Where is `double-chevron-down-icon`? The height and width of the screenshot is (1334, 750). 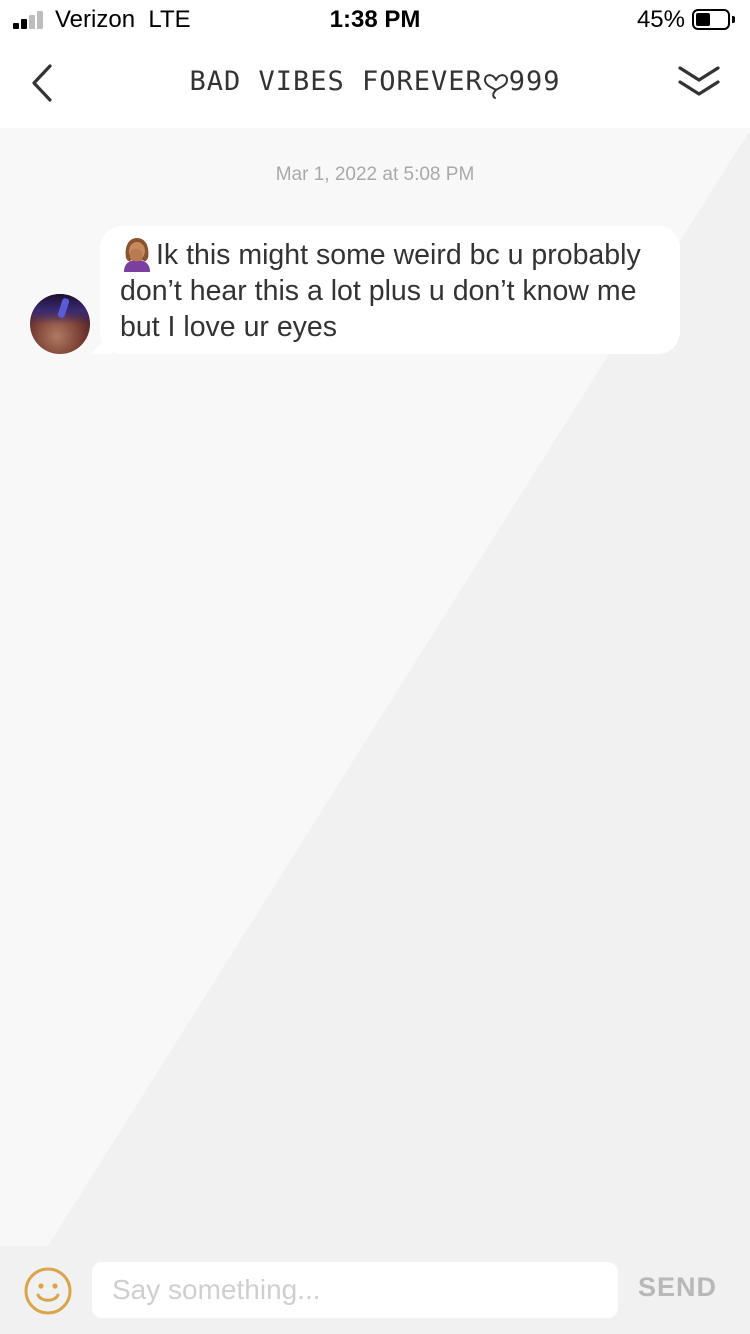
double-chevron-down-icon is located at coordinates (699, 81).